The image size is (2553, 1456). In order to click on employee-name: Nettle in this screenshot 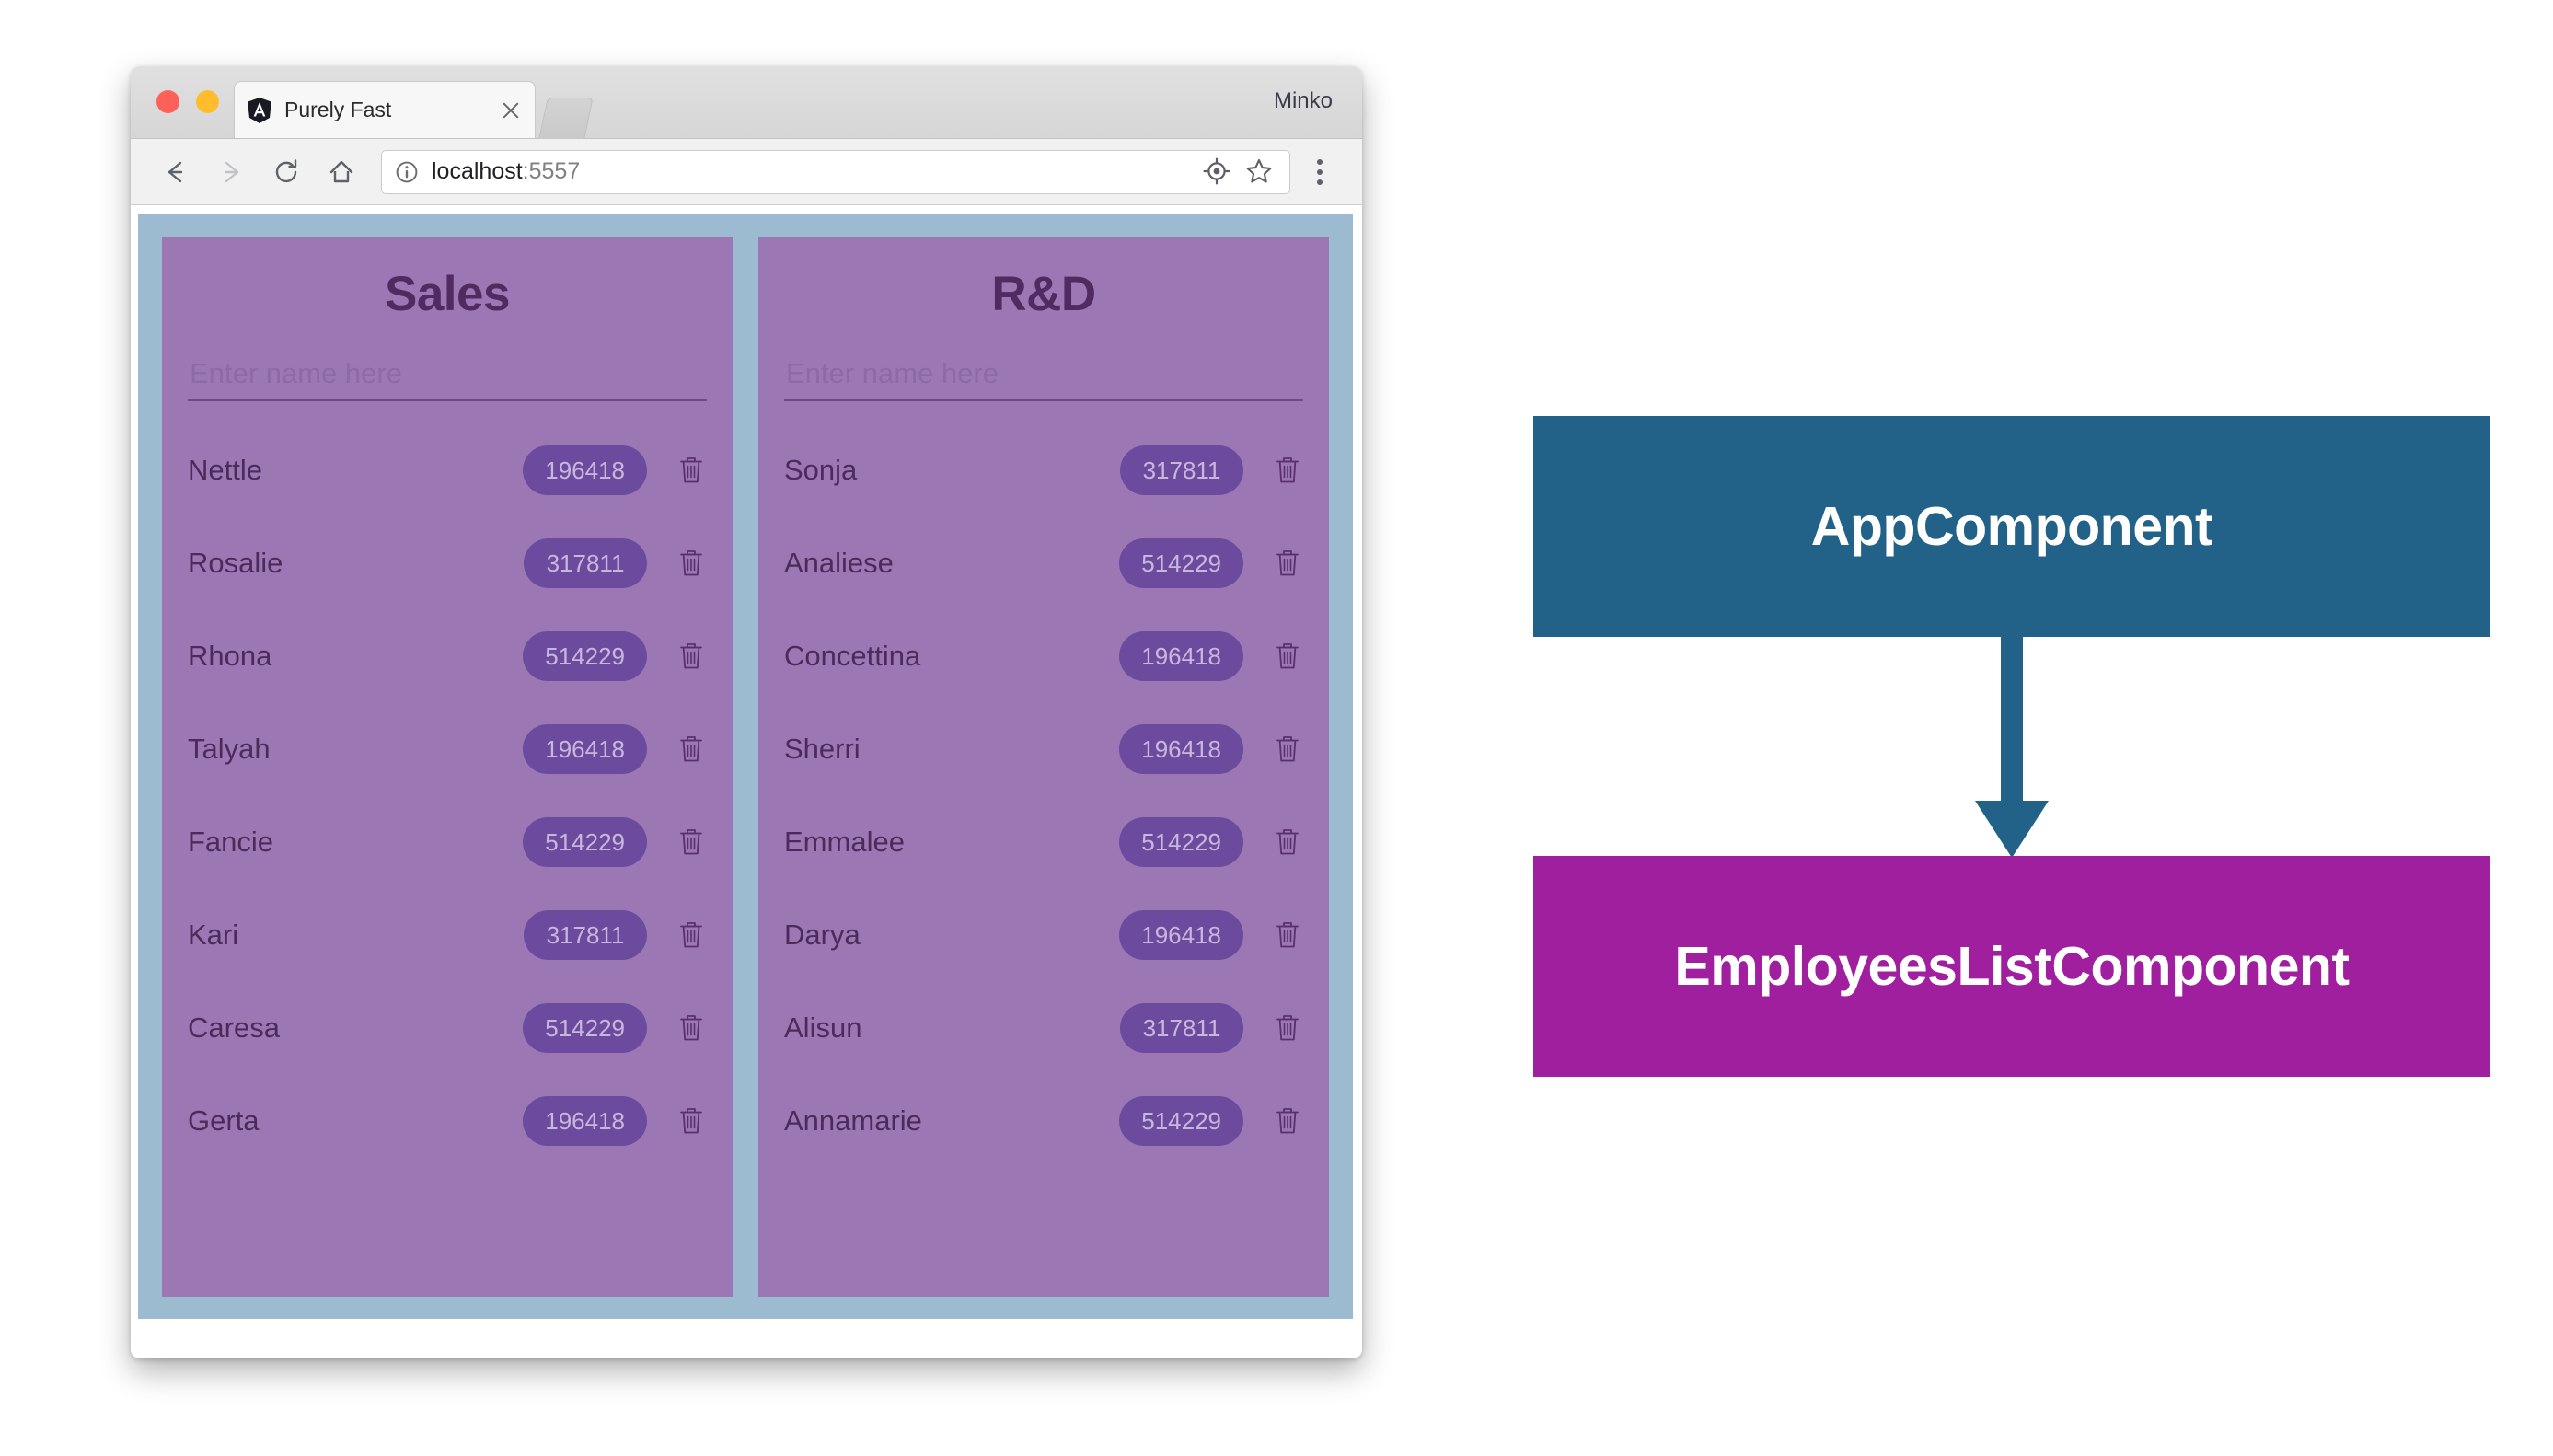, I will do `click(225, 470)`.